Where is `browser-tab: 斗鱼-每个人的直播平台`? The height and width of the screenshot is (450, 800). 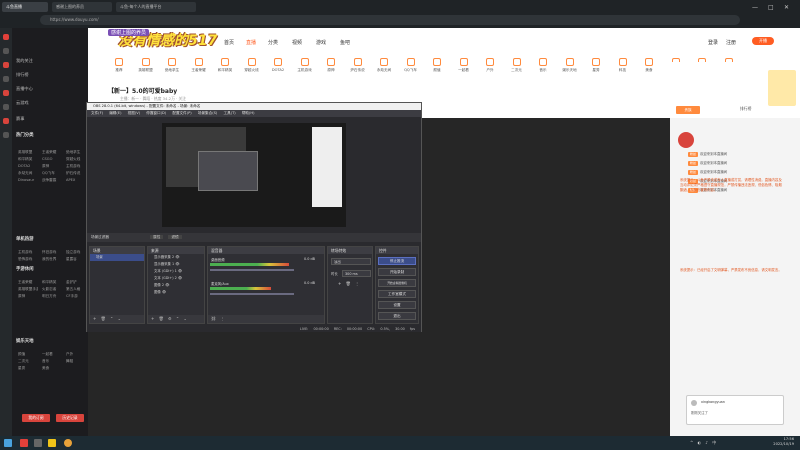
browser-tab: 斗鱼-每个人的直播平台 is located at coordinates (156, 7).